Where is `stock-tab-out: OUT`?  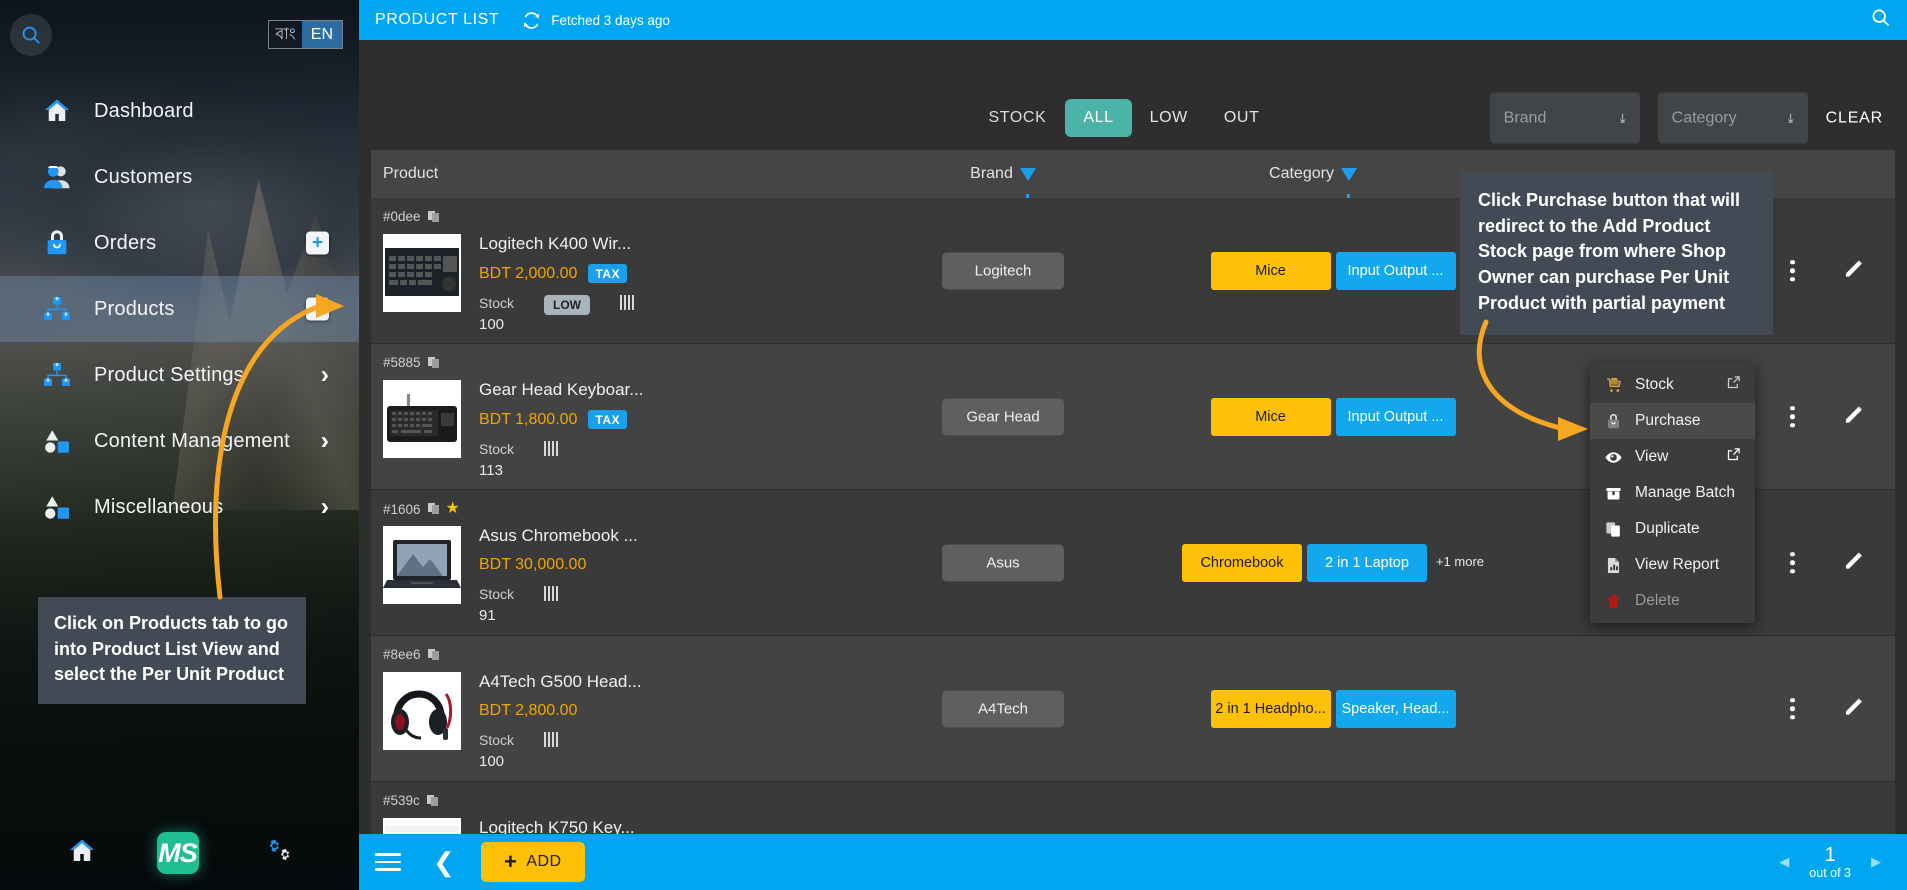
stock-tab-out: OUT is located at coordinates (1242, 118).